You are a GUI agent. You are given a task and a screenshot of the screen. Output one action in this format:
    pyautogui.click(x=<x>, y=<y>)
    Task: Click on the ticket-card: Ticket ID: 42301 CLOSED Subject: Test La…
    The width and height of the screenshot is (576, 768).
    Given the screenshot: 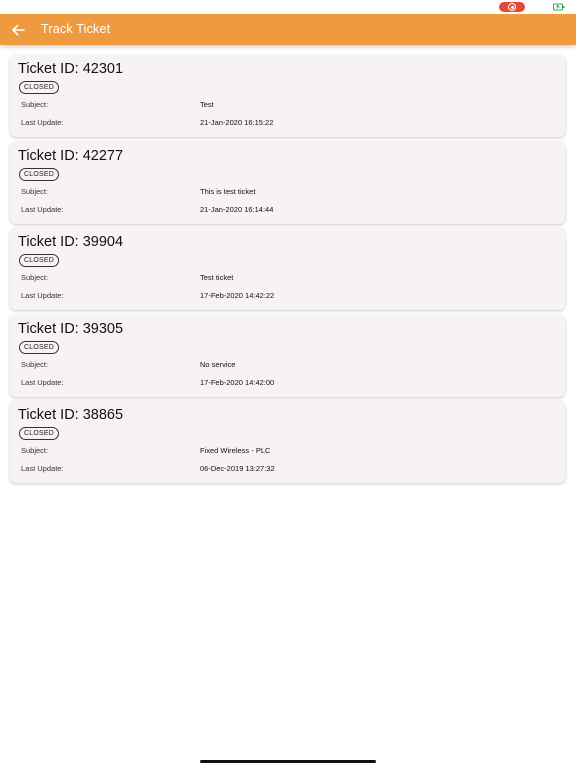 What is the action you would take?
    pyautogui.click(x=287, y=96)
    